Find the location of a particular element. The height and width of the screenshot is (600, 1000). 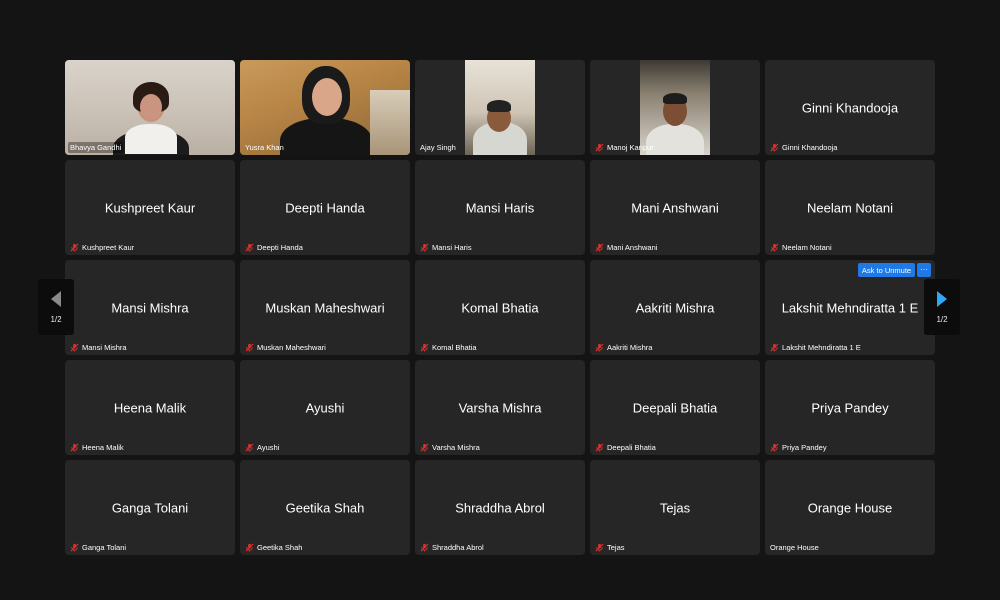

participant-display-name: Heena Malik is located at coordinates (150, 407).